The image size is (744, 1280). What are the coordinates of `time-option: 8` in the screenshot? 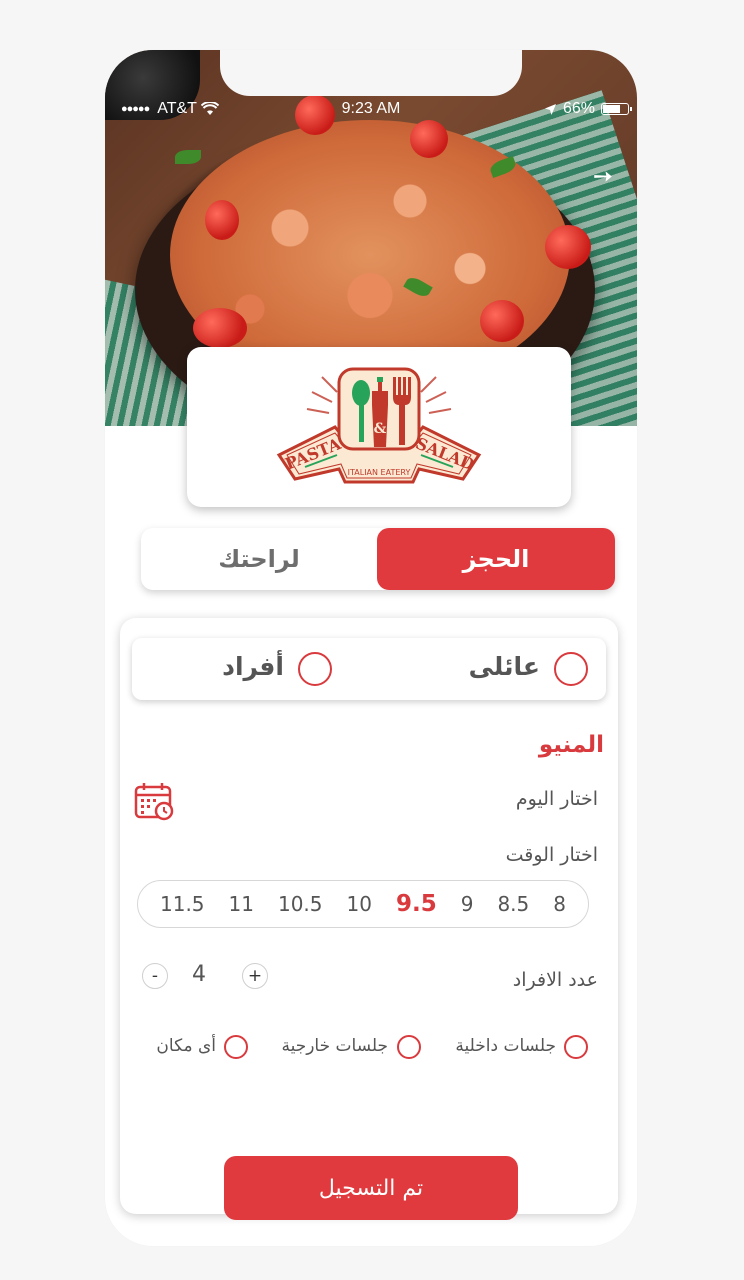 It's located at (559, 904).